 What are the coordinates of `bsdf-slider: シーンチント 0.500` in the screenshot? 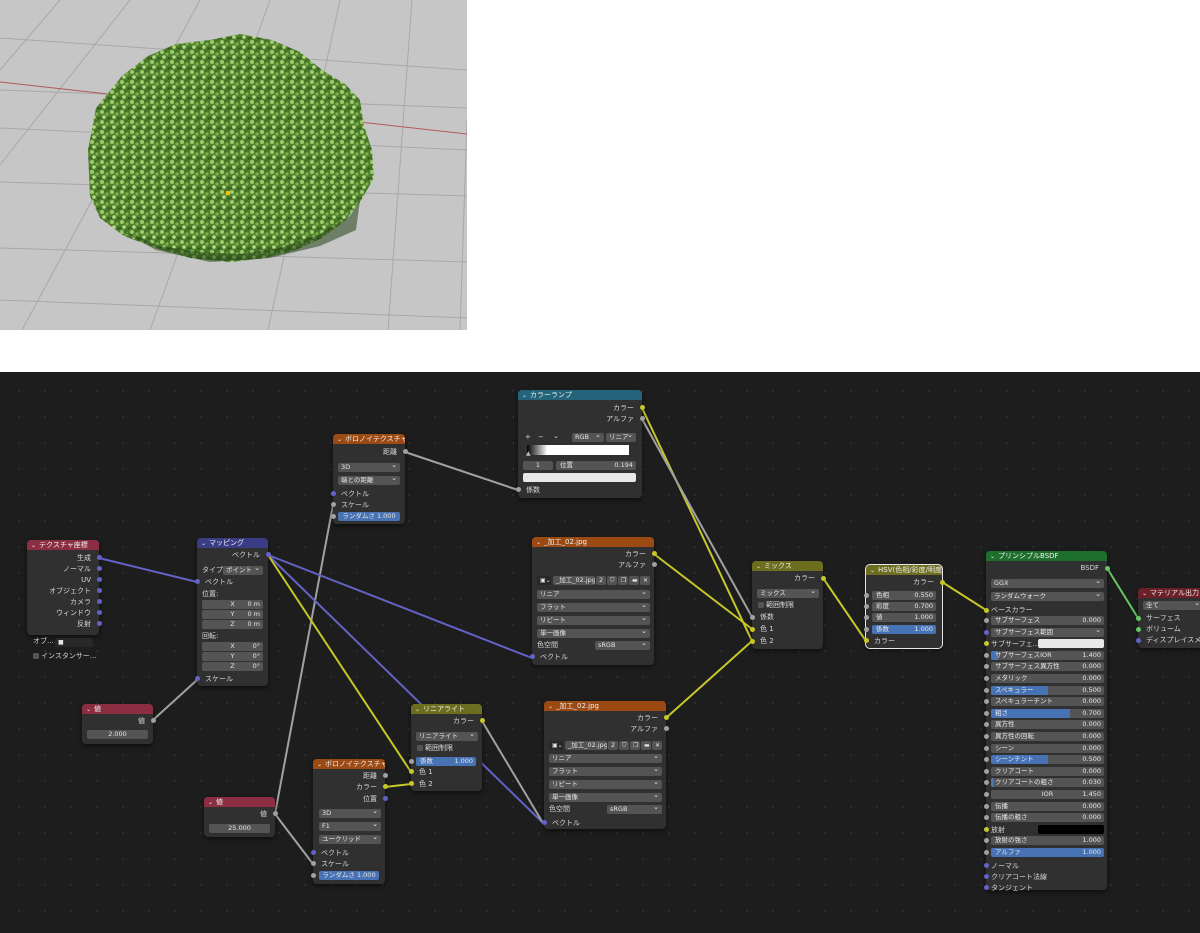 It's located at (1047, 759).